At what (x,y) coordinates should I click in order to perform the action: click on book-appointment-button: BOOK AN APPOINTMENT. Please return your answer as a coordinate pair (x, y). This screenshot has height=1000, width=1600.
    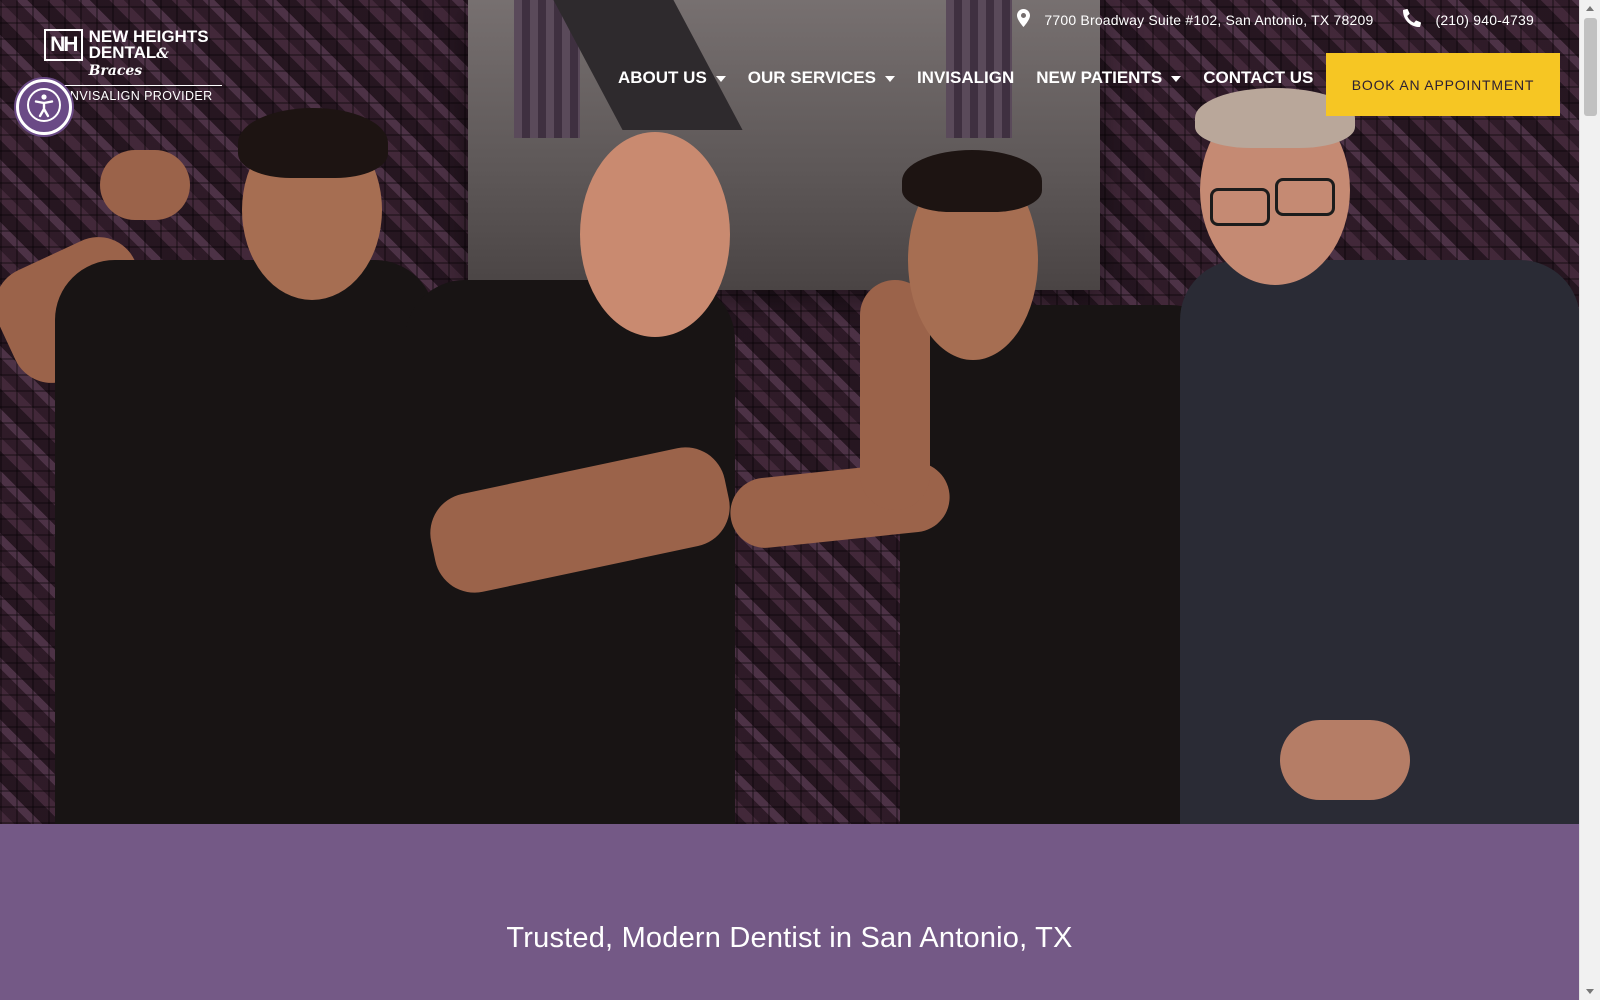
    Looking at the image, I should click on (1443, 84).